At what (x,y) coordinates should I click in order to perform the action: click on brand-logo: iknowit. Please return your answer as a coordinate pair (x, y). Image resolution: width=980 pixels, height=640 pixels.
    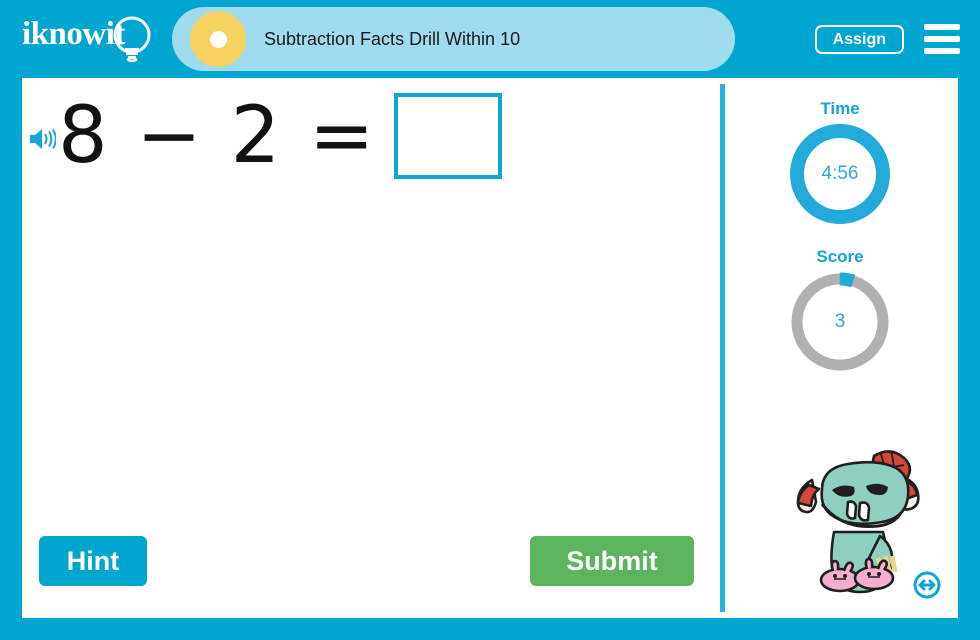
    Looking at the image, I should click on (96, 40).